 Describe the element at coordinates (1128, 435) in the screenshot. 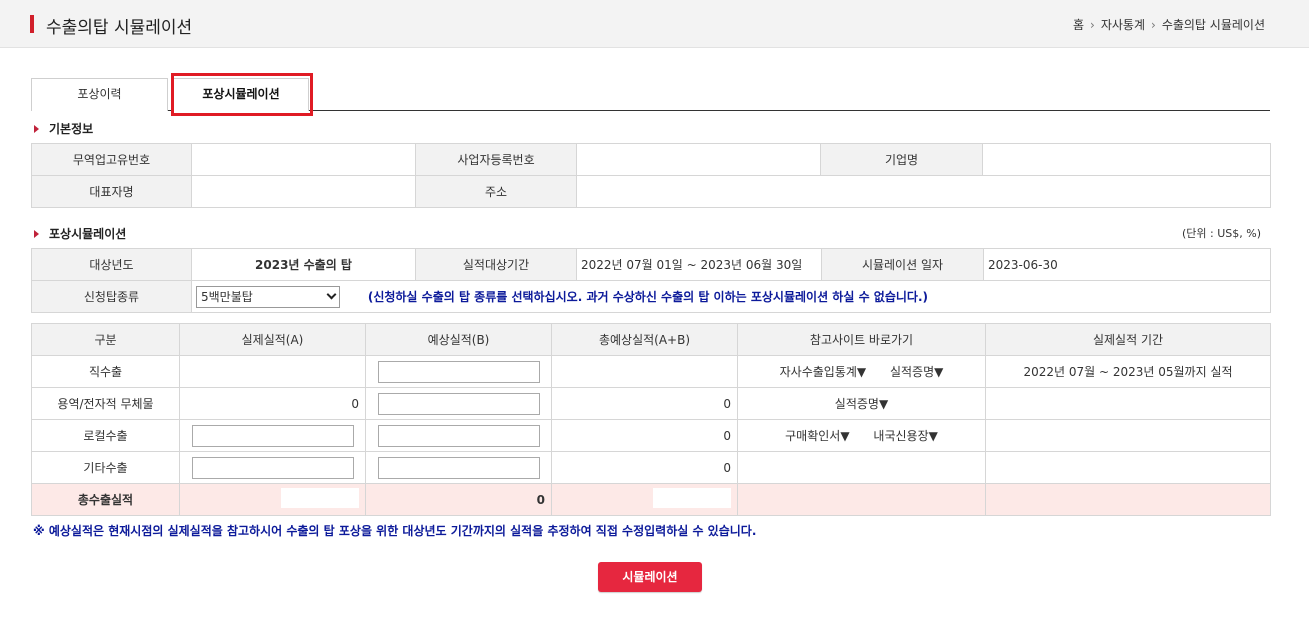

I see `local-export-period` at that location.